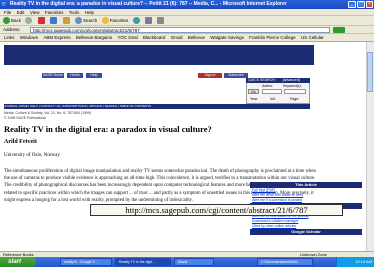 The image size is (374, 267). What do you see at coordinates (53, 75) in the screenshot?
I see `nav-sage-home: SAGE Home` at bounding box center [53, 75].